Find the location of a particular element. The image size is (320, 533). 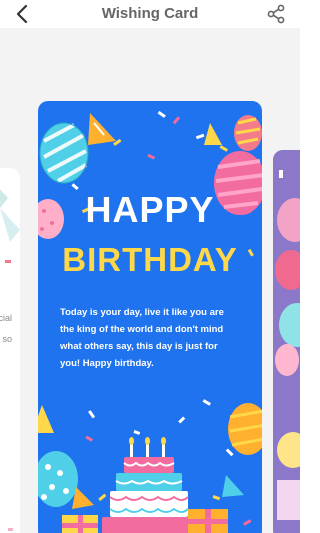

app-header: Wishing Card is located at coordinates (150, 14).